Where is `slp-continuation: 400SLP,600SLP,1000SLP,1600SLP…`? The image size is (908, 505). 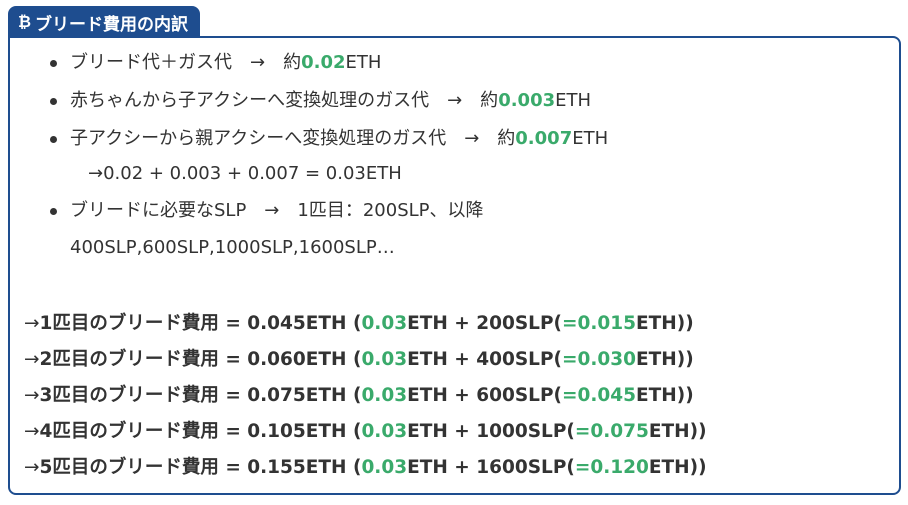
slp-continuation: 400SLP,600SLP,1000SLP,1600SLP… is located at coordinates (232, 247).